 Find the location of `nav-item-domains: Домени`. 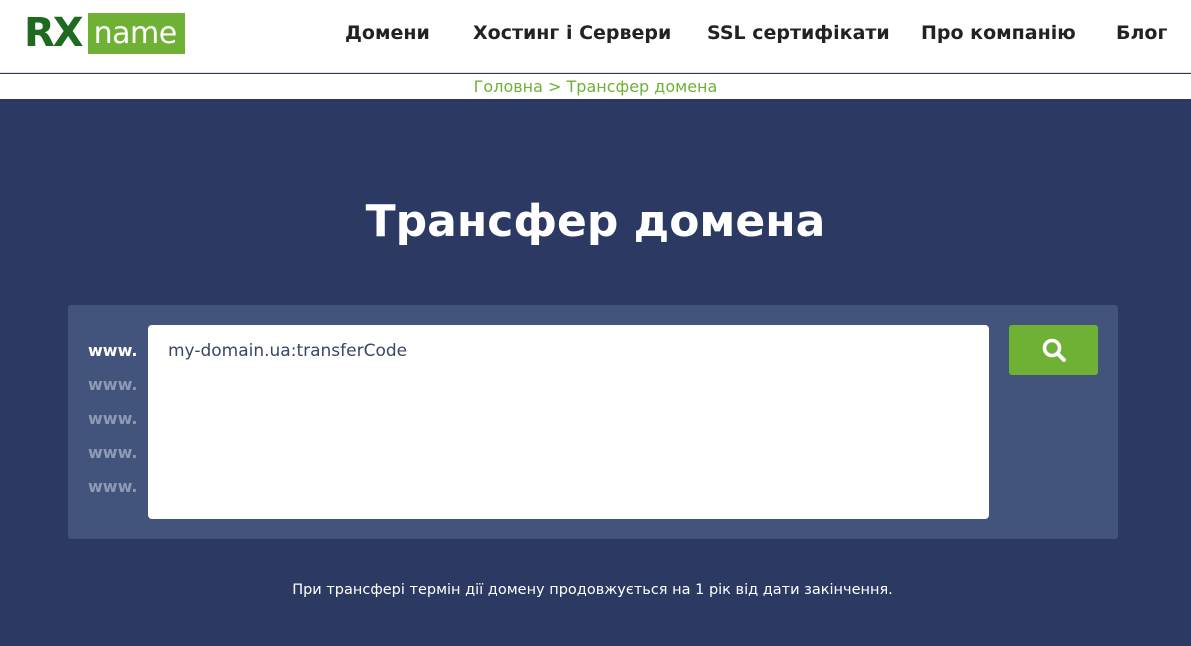

nav-item-domains: Домени is located at coordinates (387, 33).